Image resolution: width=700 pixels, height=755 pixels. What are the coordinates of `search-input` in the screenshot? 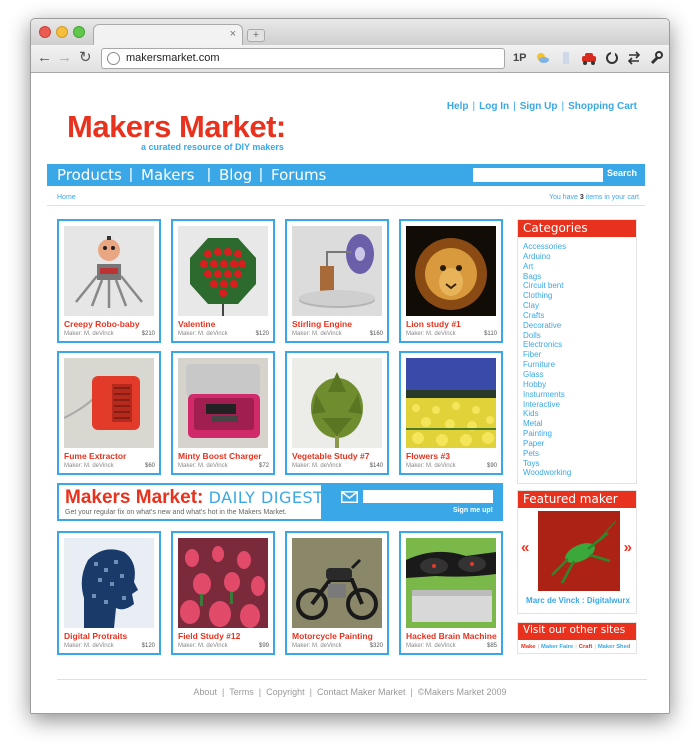 It's located at (538, 175).